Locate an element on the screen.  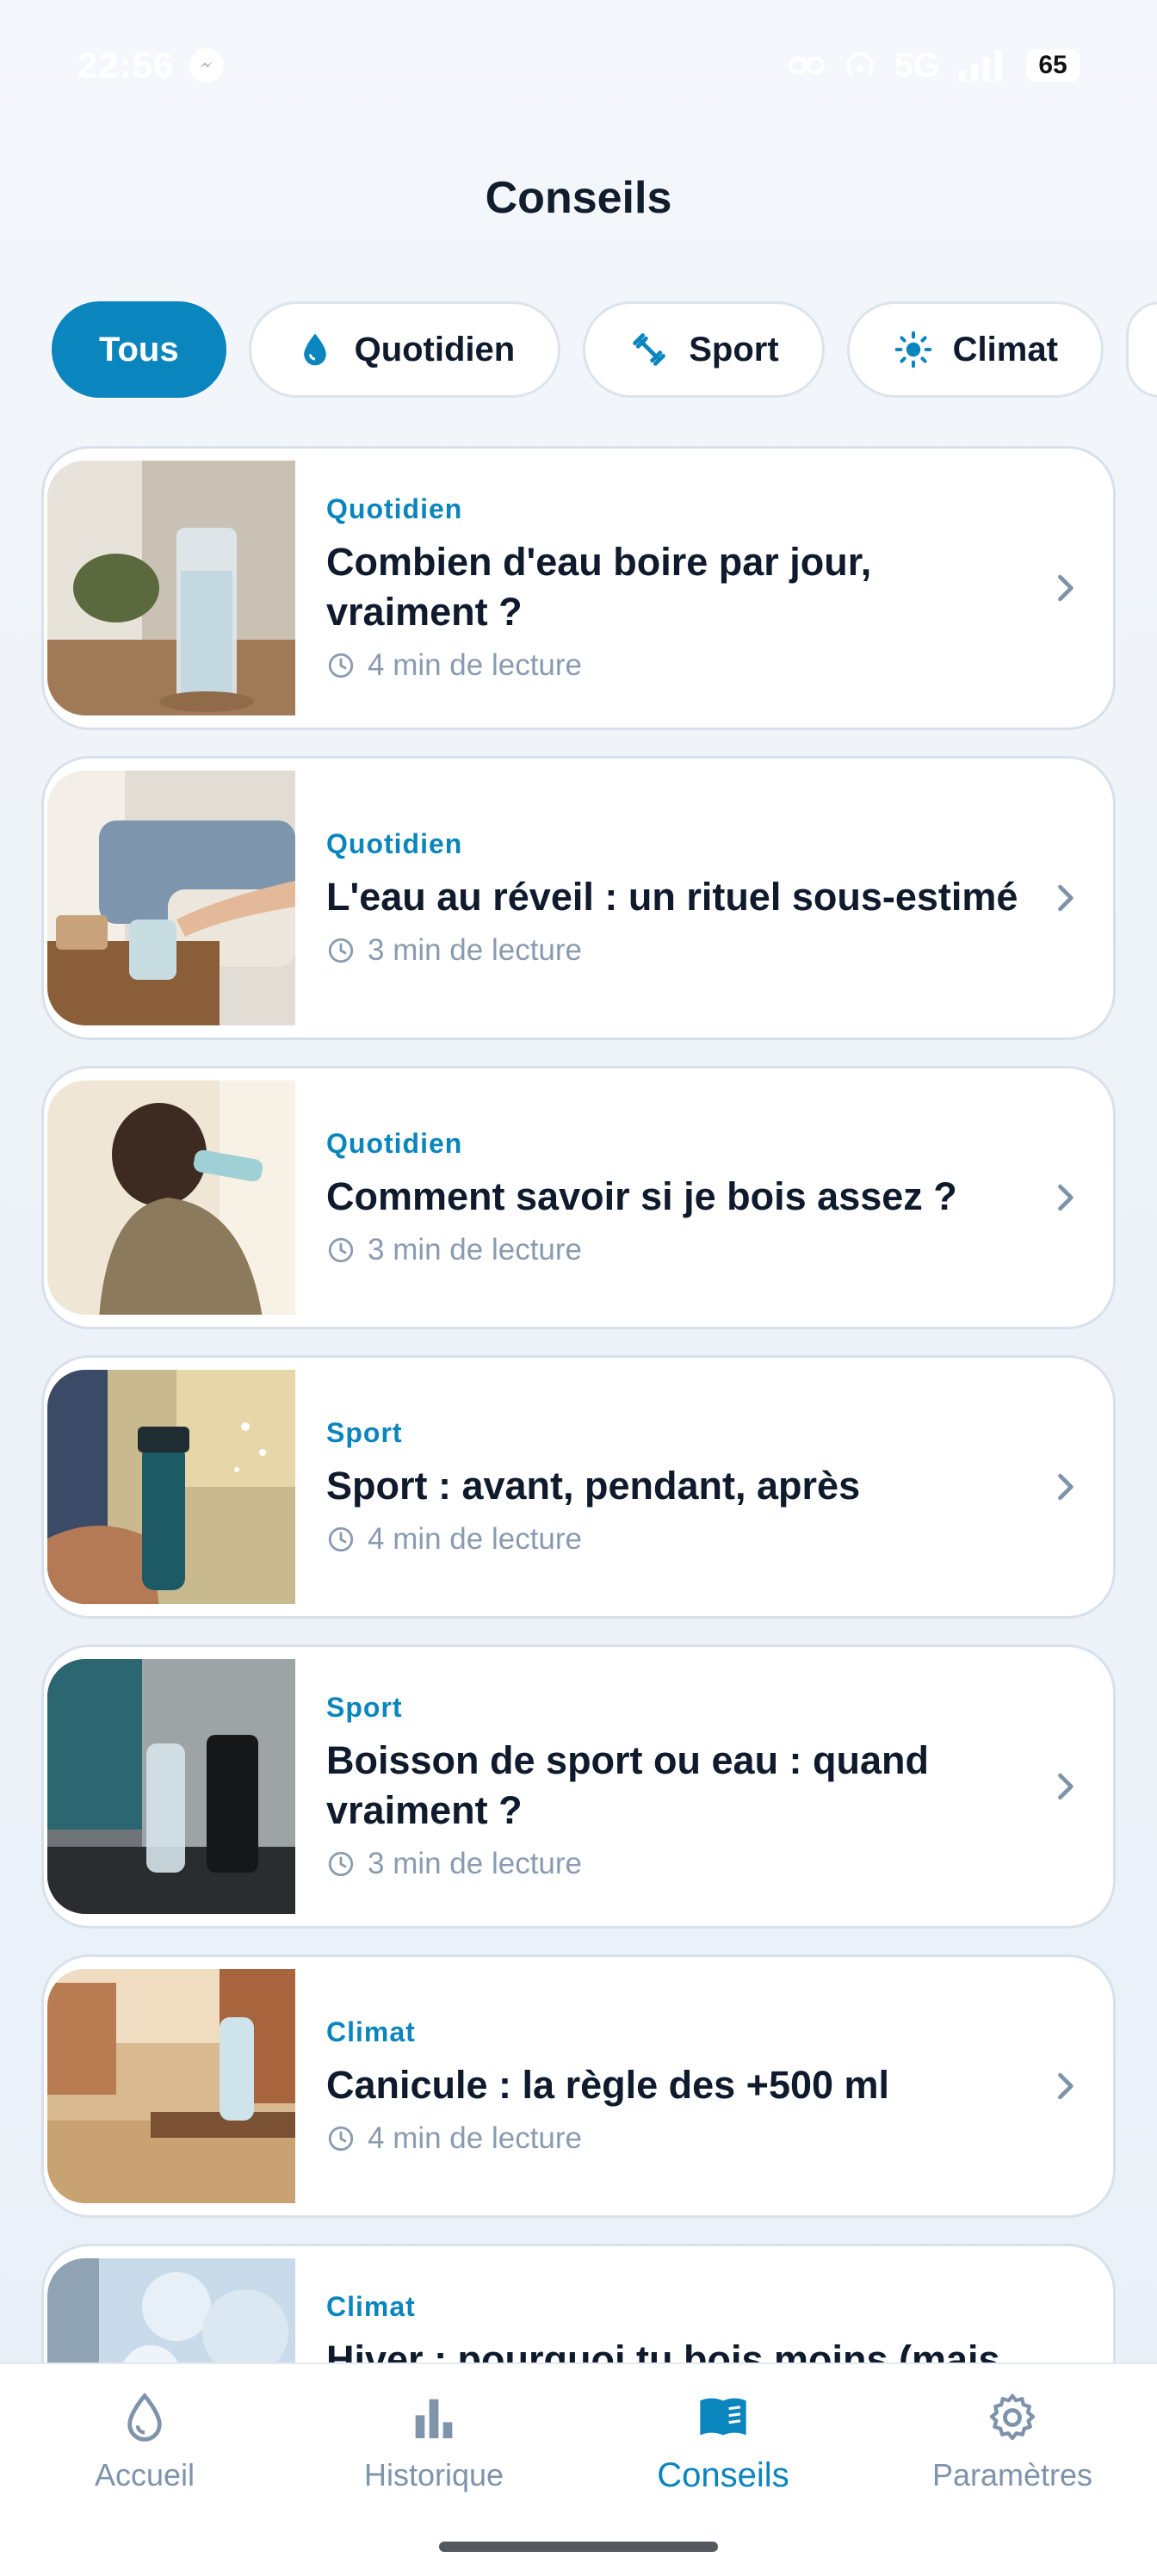
nav-label: Accueil is located at coordinates (145, 2474).